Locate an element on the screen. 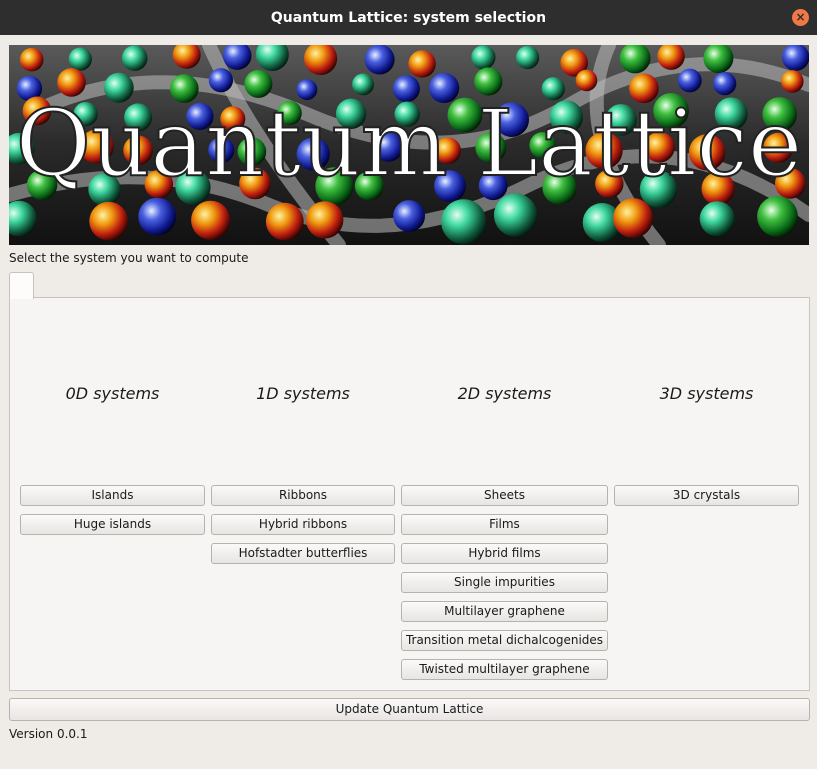 This screenshot has width=817, height=769. banner-title: Quantum Lattice is located at coordinates (409, 143).